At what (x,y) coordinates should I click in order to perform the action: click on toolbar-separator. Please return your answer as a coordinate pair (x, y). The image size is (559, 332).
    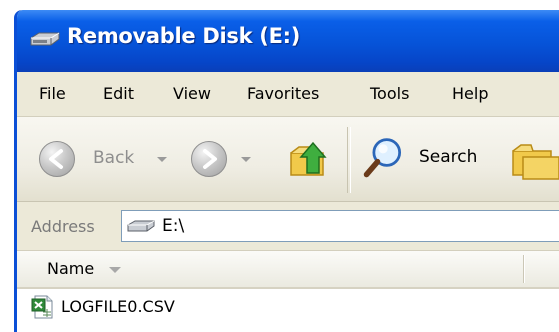
    Looking at the image, I should click on (349, 160).